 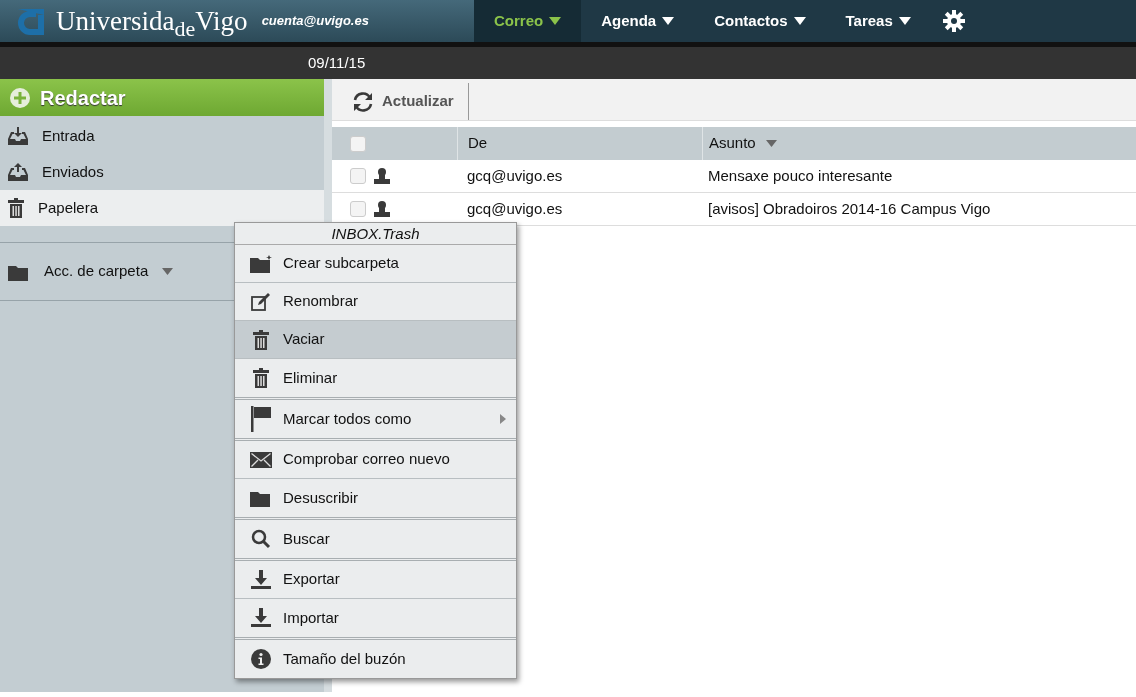 I want to click on info-icon, so click(x=261, y=659).